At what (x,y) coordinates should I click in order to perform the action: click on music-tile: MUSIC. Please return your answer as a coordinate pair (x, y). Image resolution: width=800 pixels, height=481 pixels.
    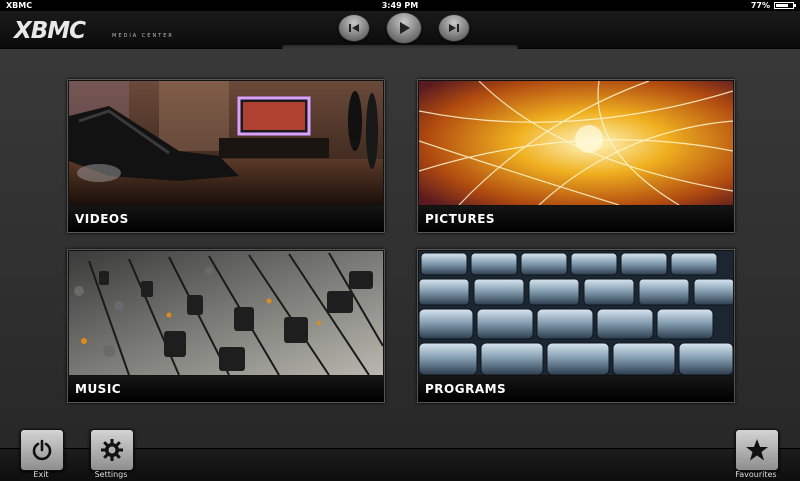
    Looking at the image, I should click on (226, 326).